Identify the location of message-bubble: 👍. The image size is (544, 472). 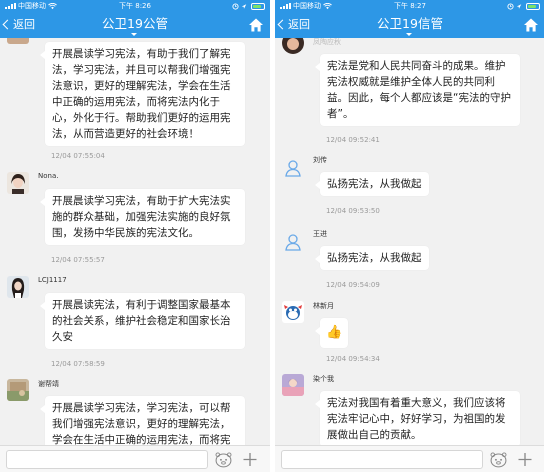
(331, 333).